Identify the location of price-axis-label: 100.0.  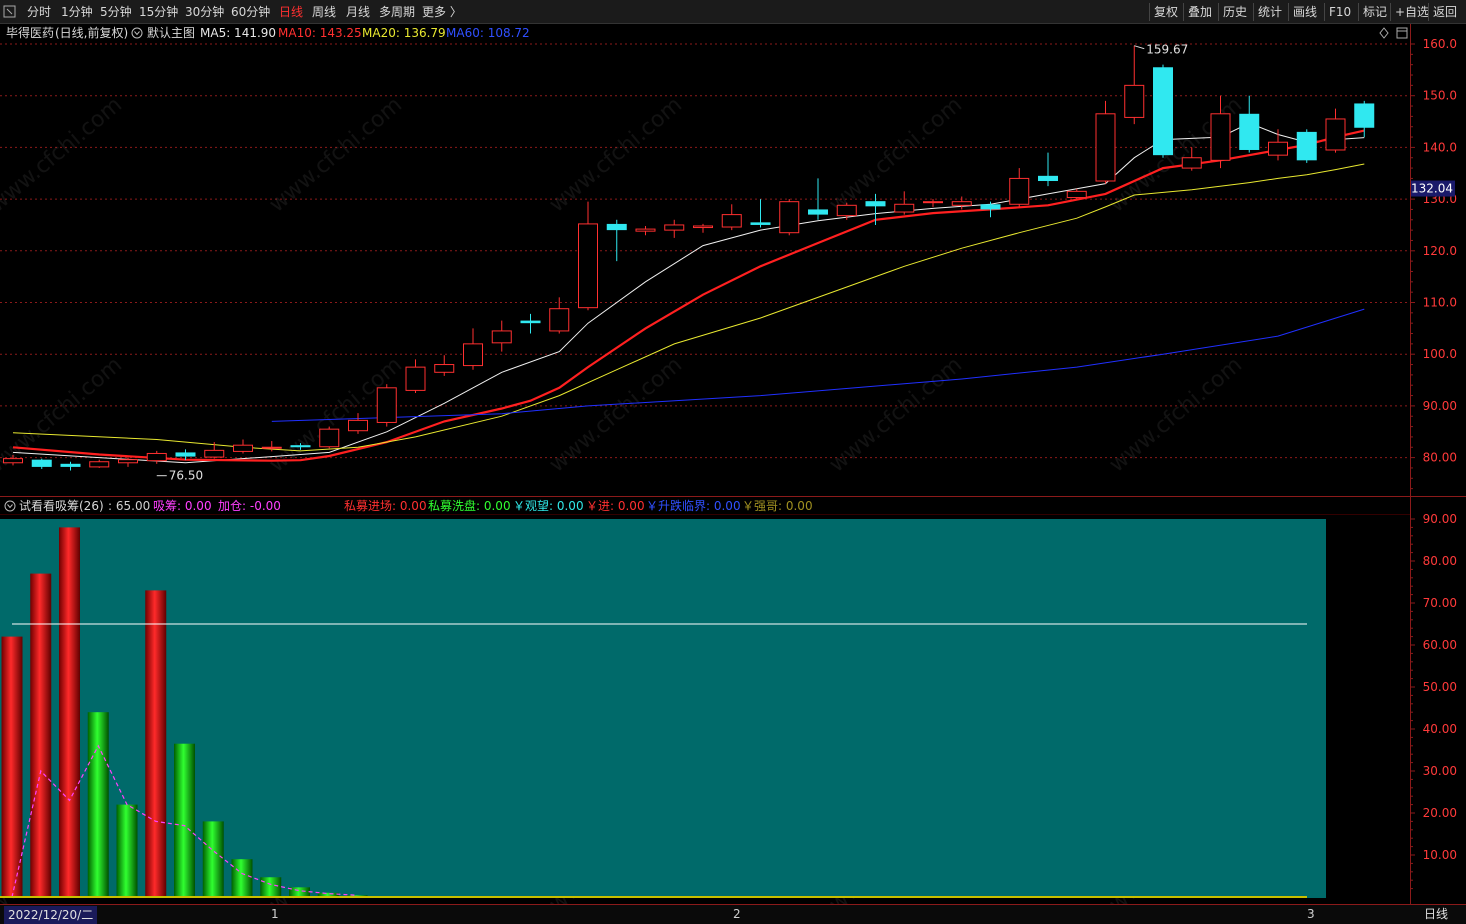
(1440, 354).